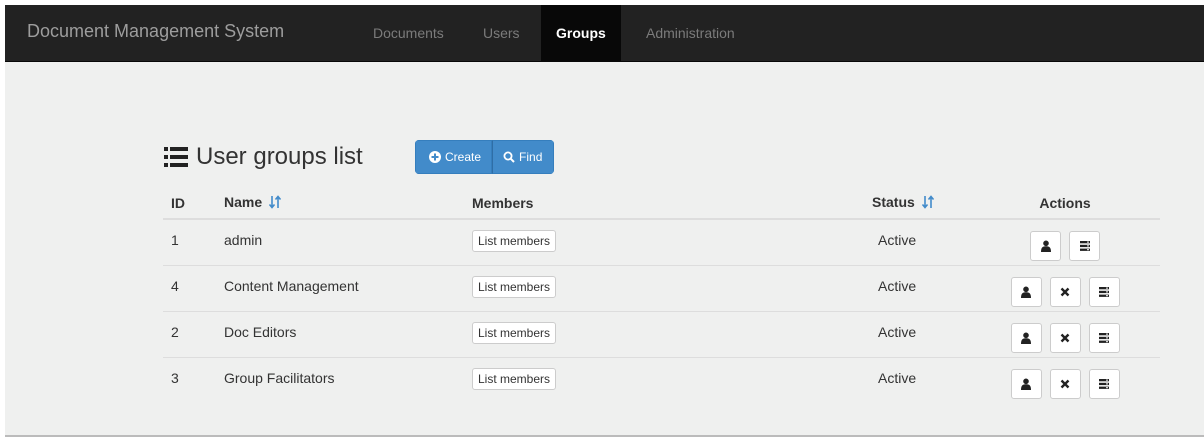 The height and width of the screenshot is (437, 1204). What do you see at coordinates (155, 31) in the screenshot?
I see `brand-title: Document Management System` at bounding box center [155, 31].